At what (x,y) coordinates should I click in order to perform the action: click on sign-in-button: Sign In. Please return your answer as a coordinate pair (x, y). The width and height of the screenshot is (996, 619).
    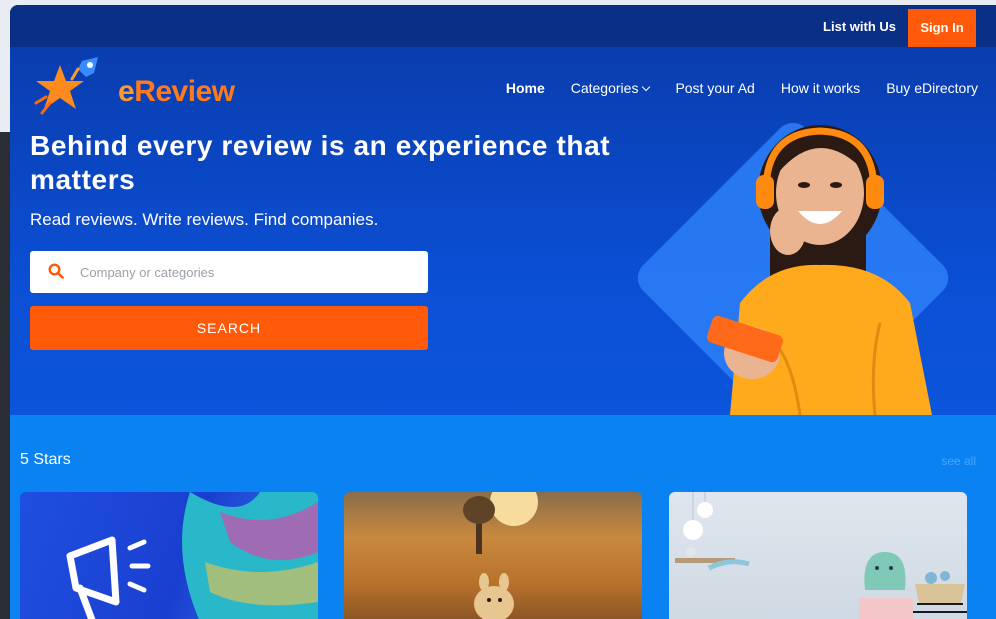
    Looking at the image, I should click on (942, 28).